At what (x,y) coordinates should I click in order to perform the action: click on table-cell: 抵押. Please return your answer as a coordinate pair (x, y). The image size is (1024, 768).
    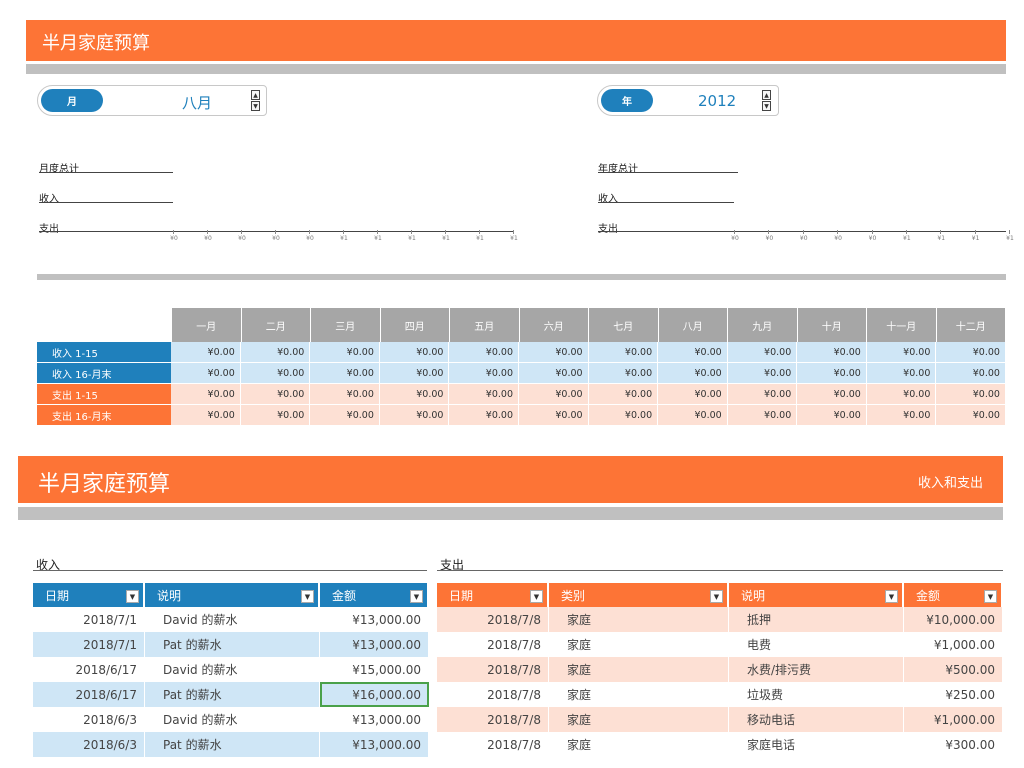
    Looking at the image, I should click on (816, 619).